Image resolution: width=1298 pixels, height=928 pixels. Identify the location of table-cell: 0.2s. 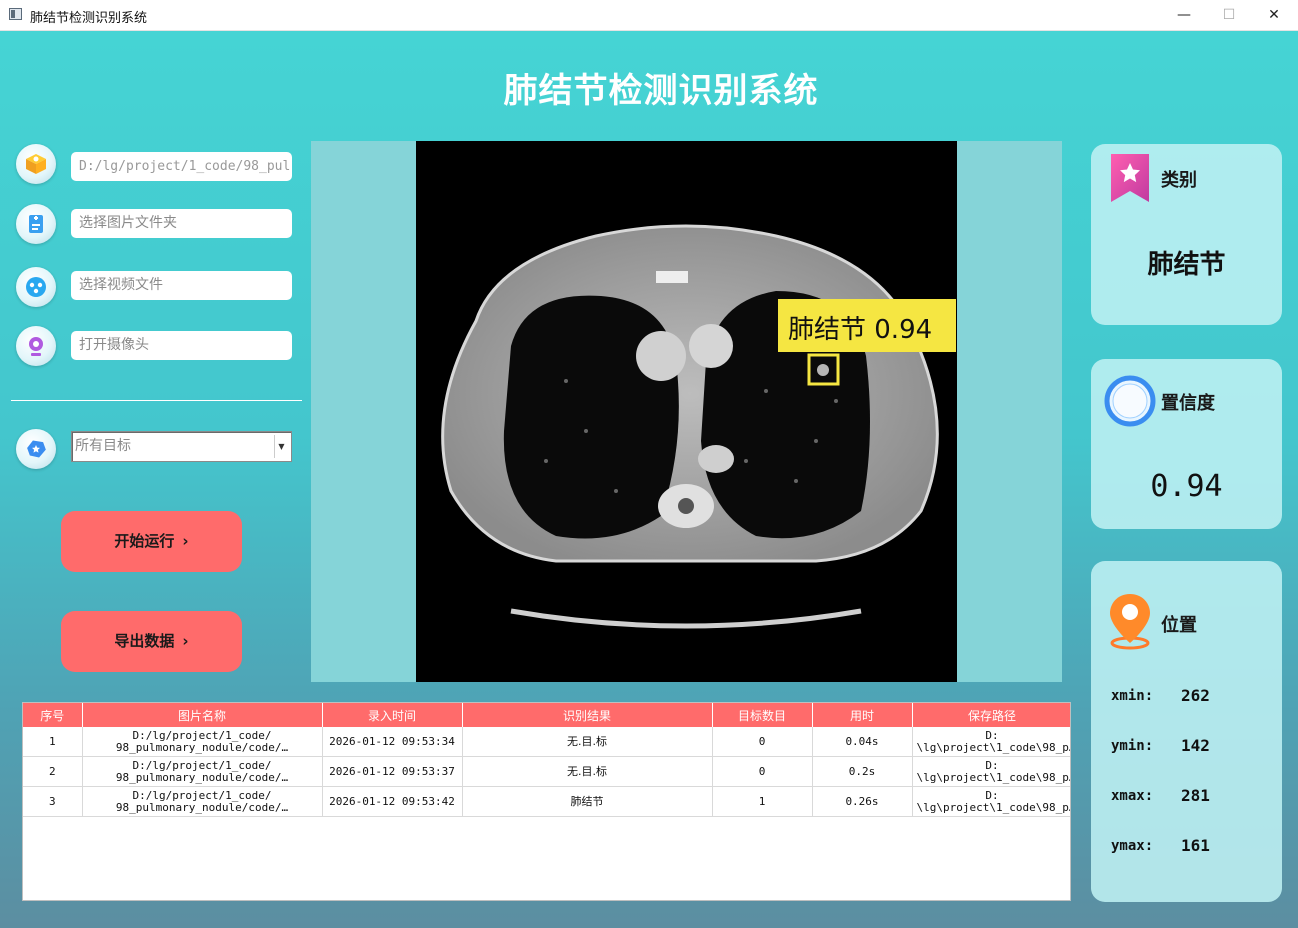
(862, 771).